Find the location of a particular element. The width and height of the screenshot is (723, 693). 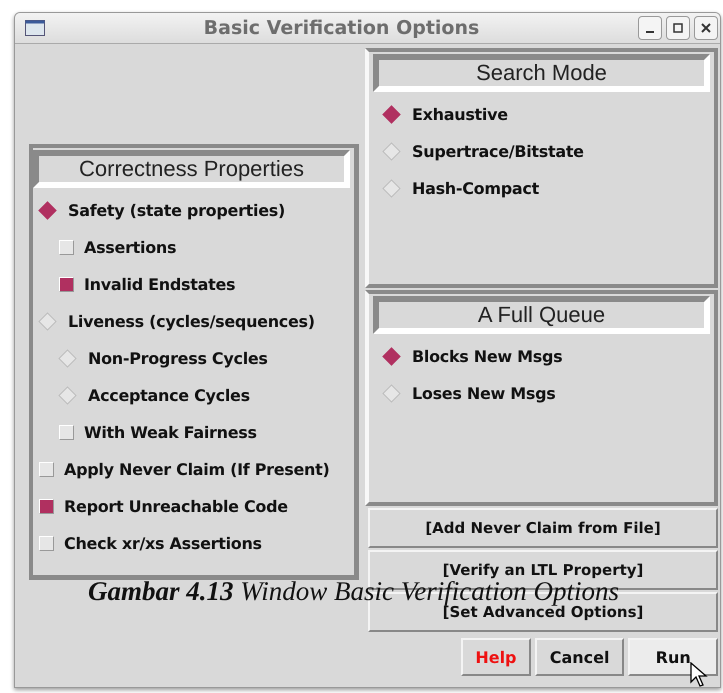

option-label: Non-Progress Cycles is located at coordinates (178, 358).